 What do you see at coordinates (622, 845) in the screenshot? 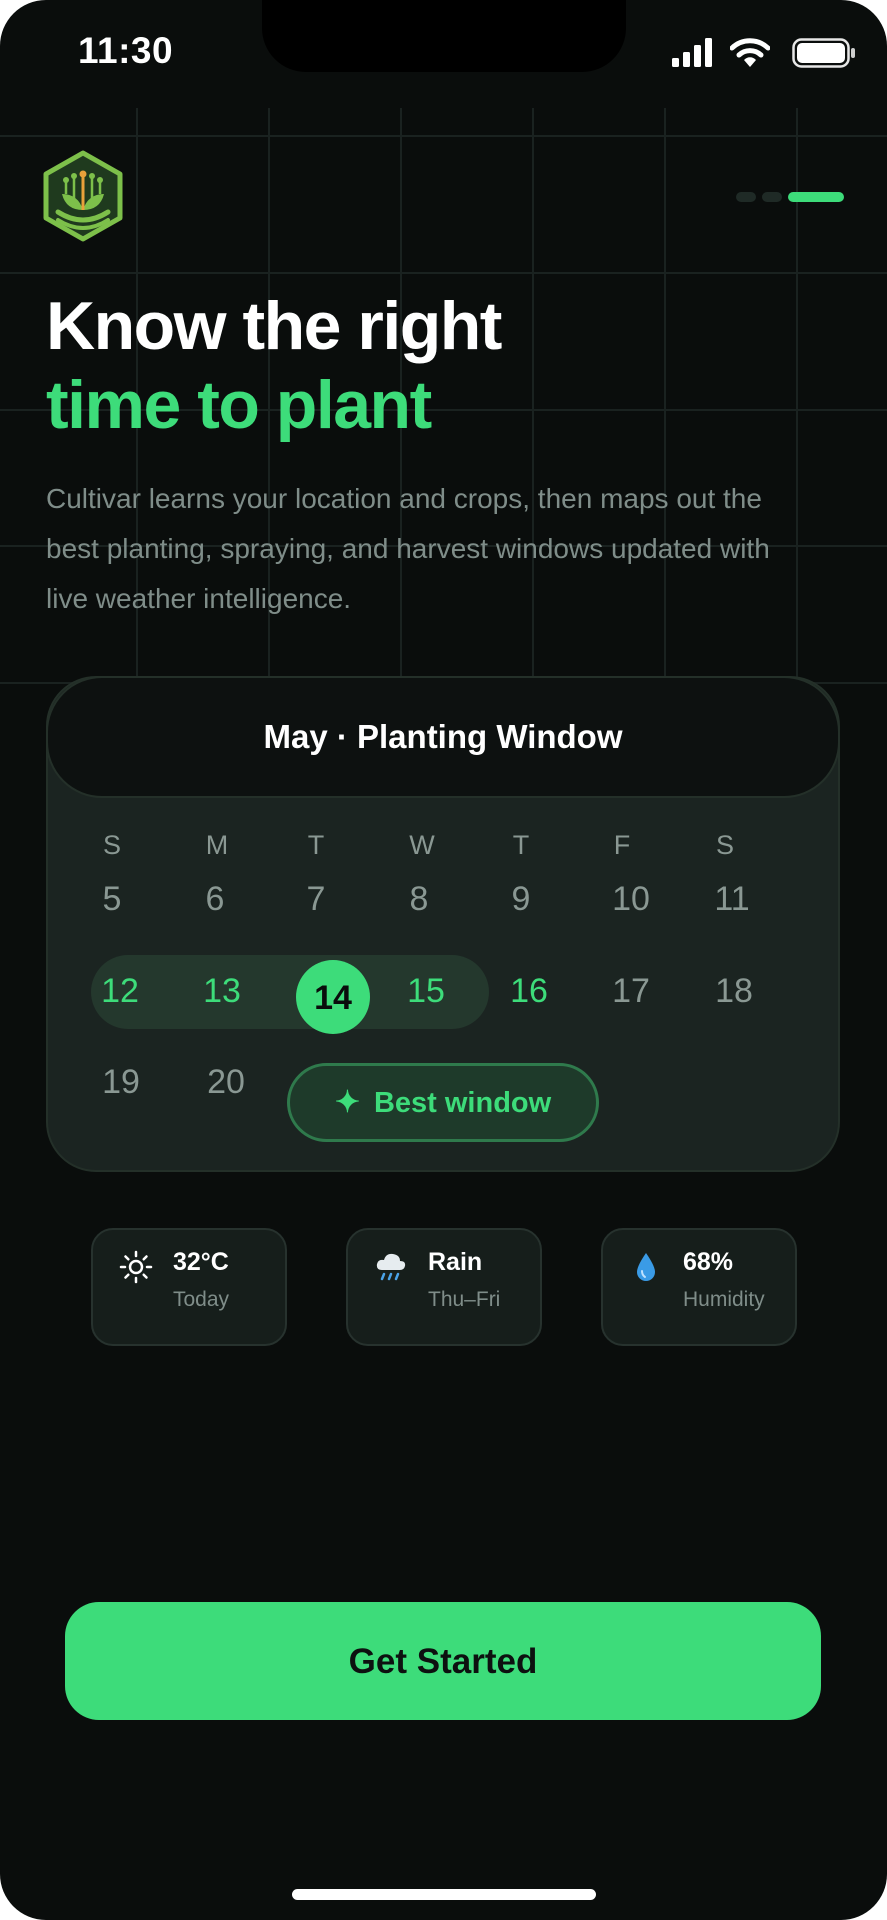
I see `weekday-label: F` at bounding box center [622, 845].